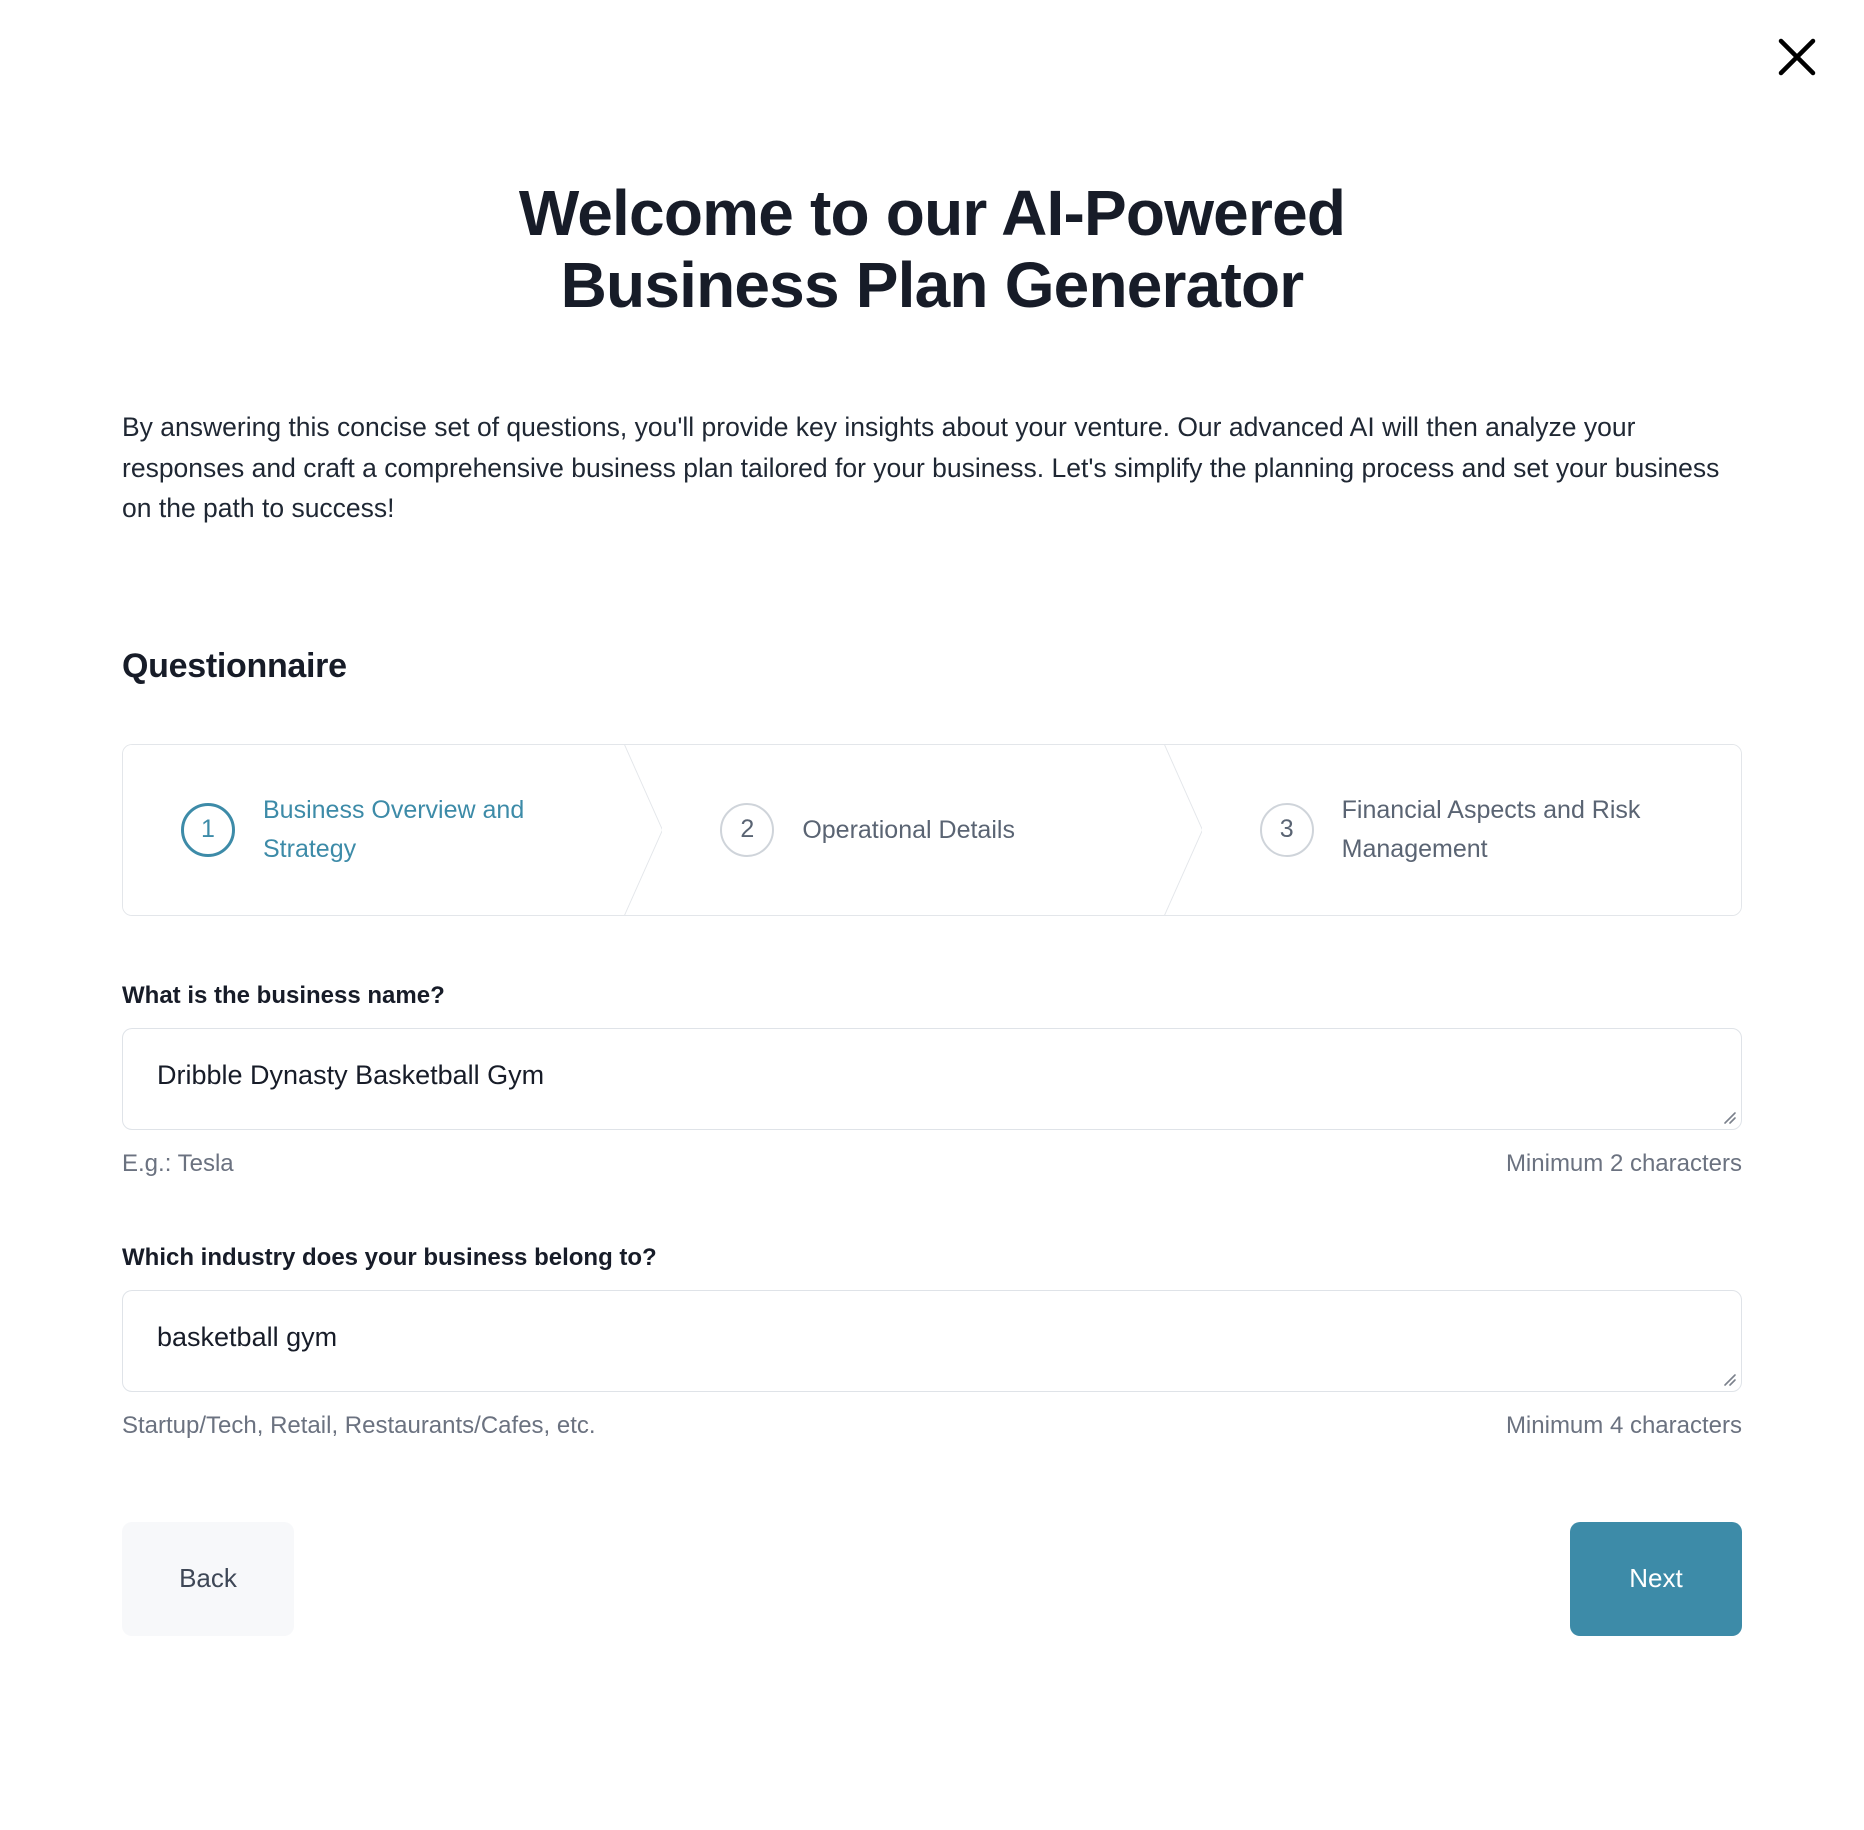 The image size is (1864, 1830). Describe the element at coordinates (747, 829) in the screenshot. I see `step-2-number: 2` at that location.